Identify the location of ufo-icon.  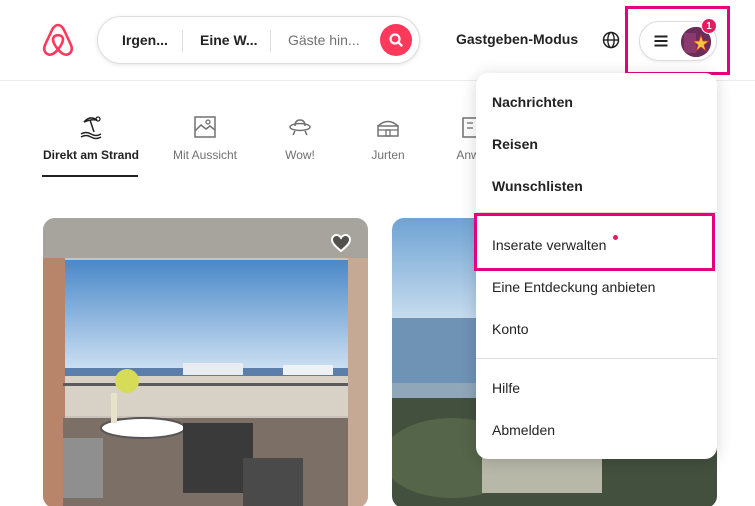
(300, 127).